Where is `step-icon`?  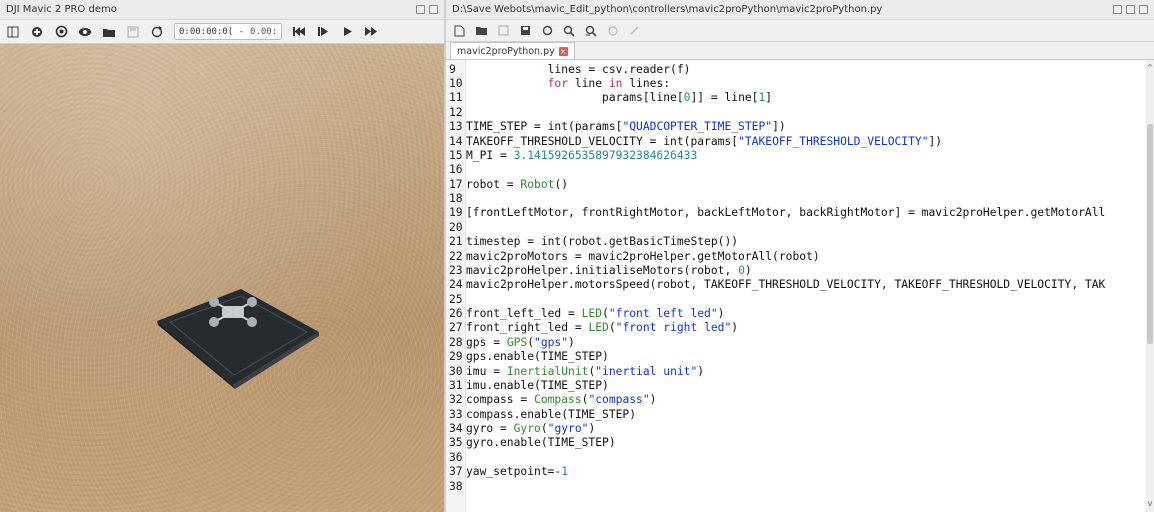
step-icon is located at coordinates (323, 32).